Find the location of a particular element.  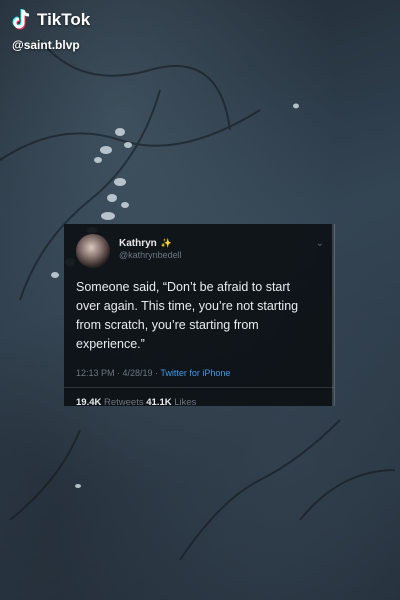

tweet-timestamp: 12:13 PM · 4/28/19 · is located at coordinates (118, 373).